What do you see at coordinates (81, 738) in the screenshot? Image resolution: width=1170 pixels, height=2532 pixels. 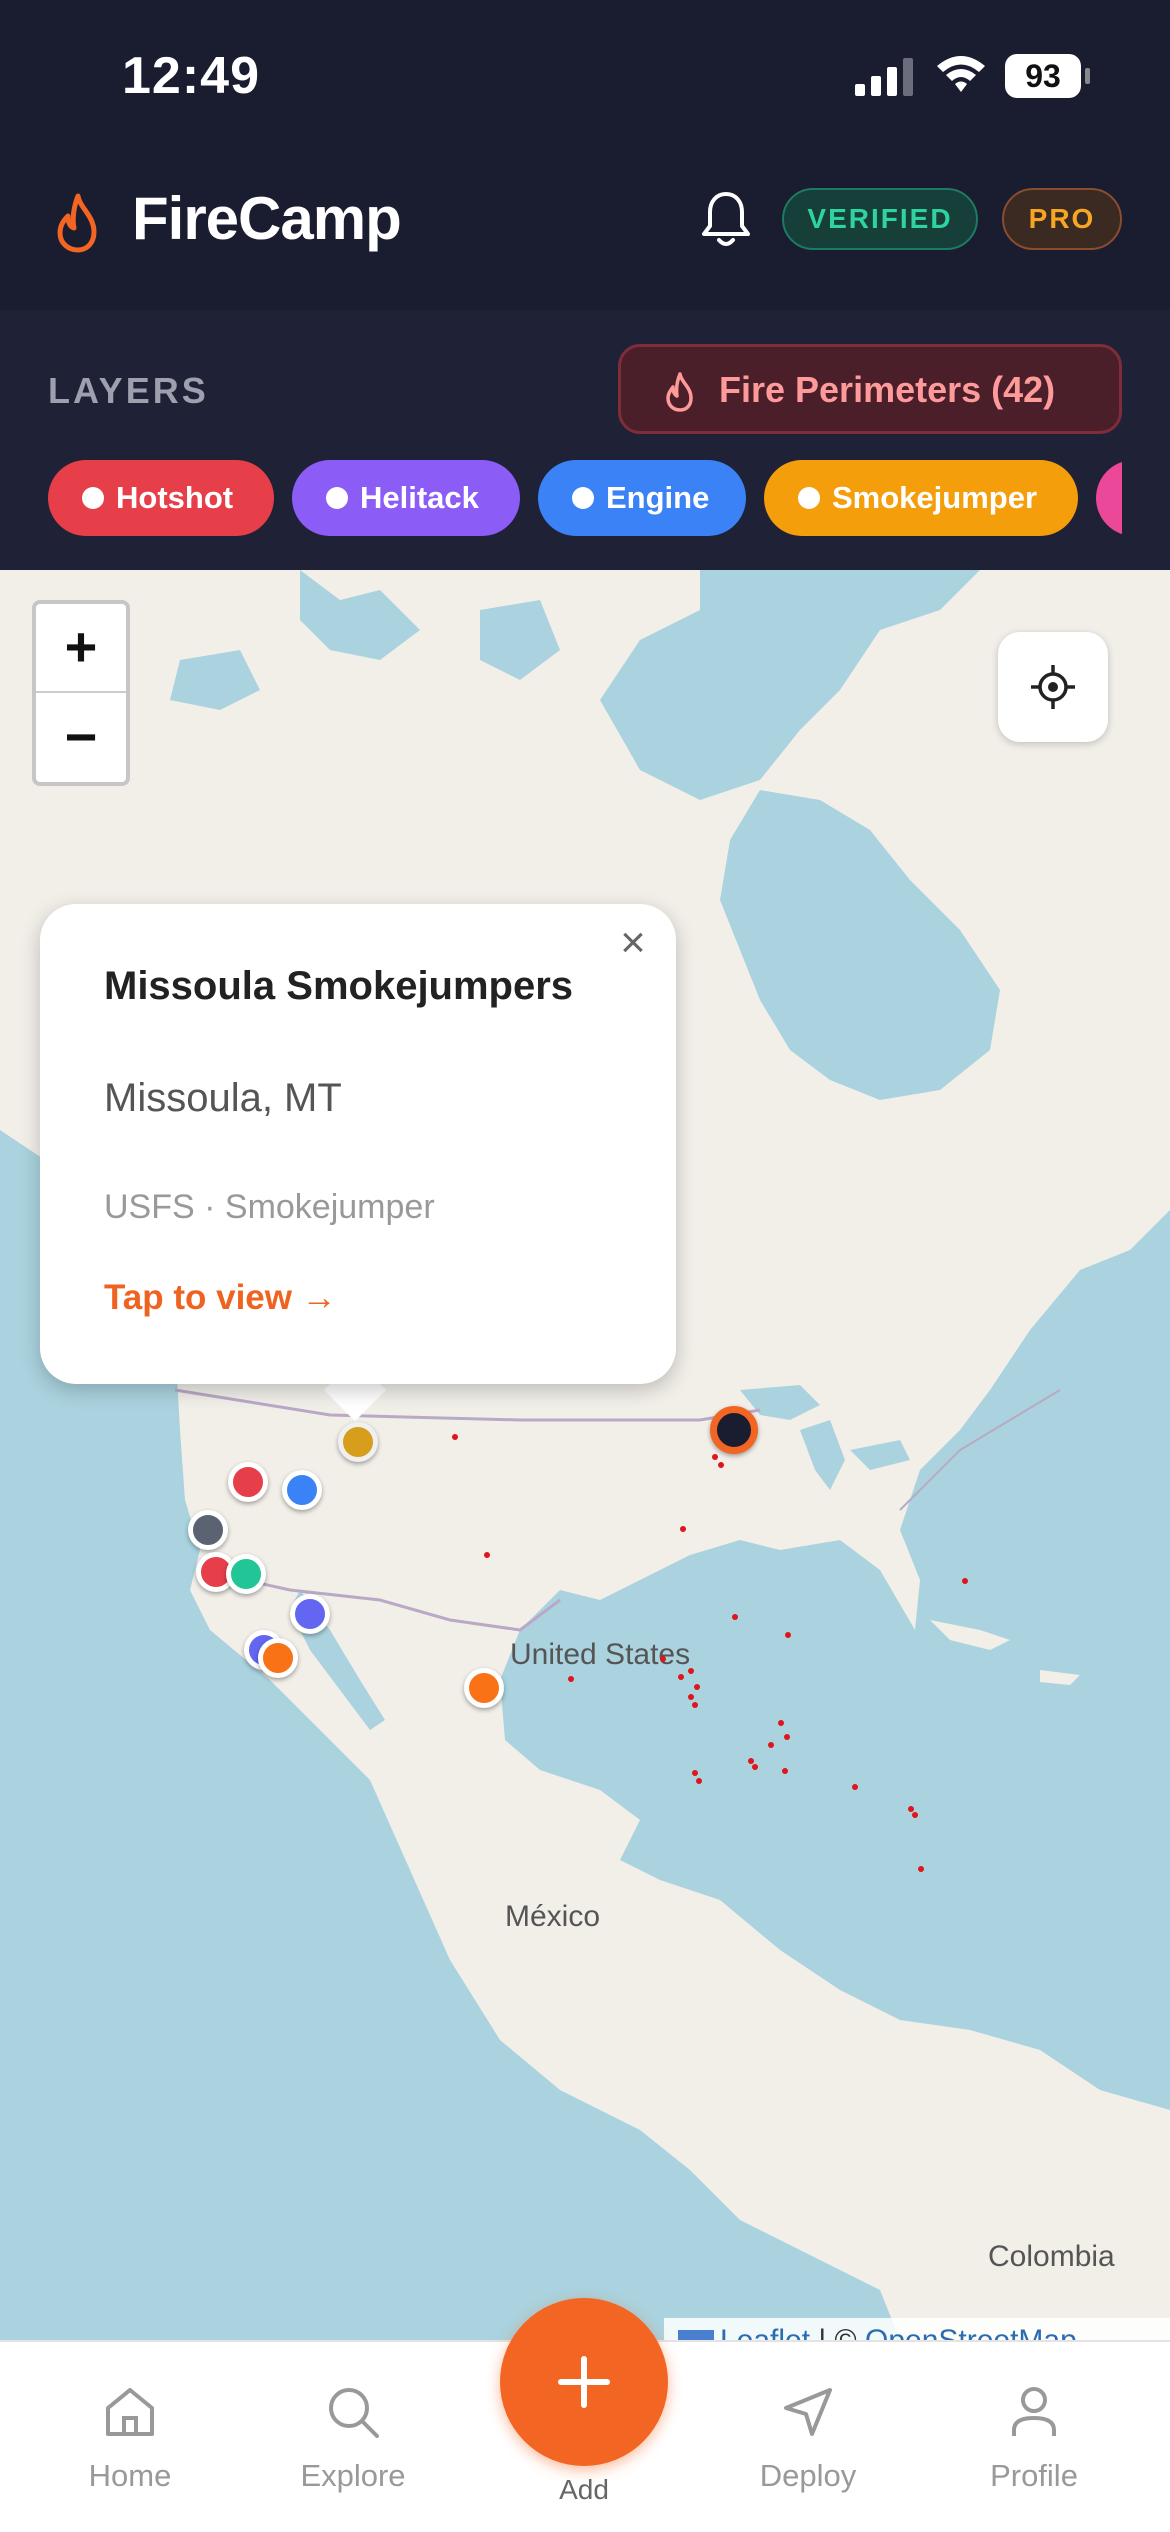 I see `zoom-out-button: −` at bounding box center [81, 738].